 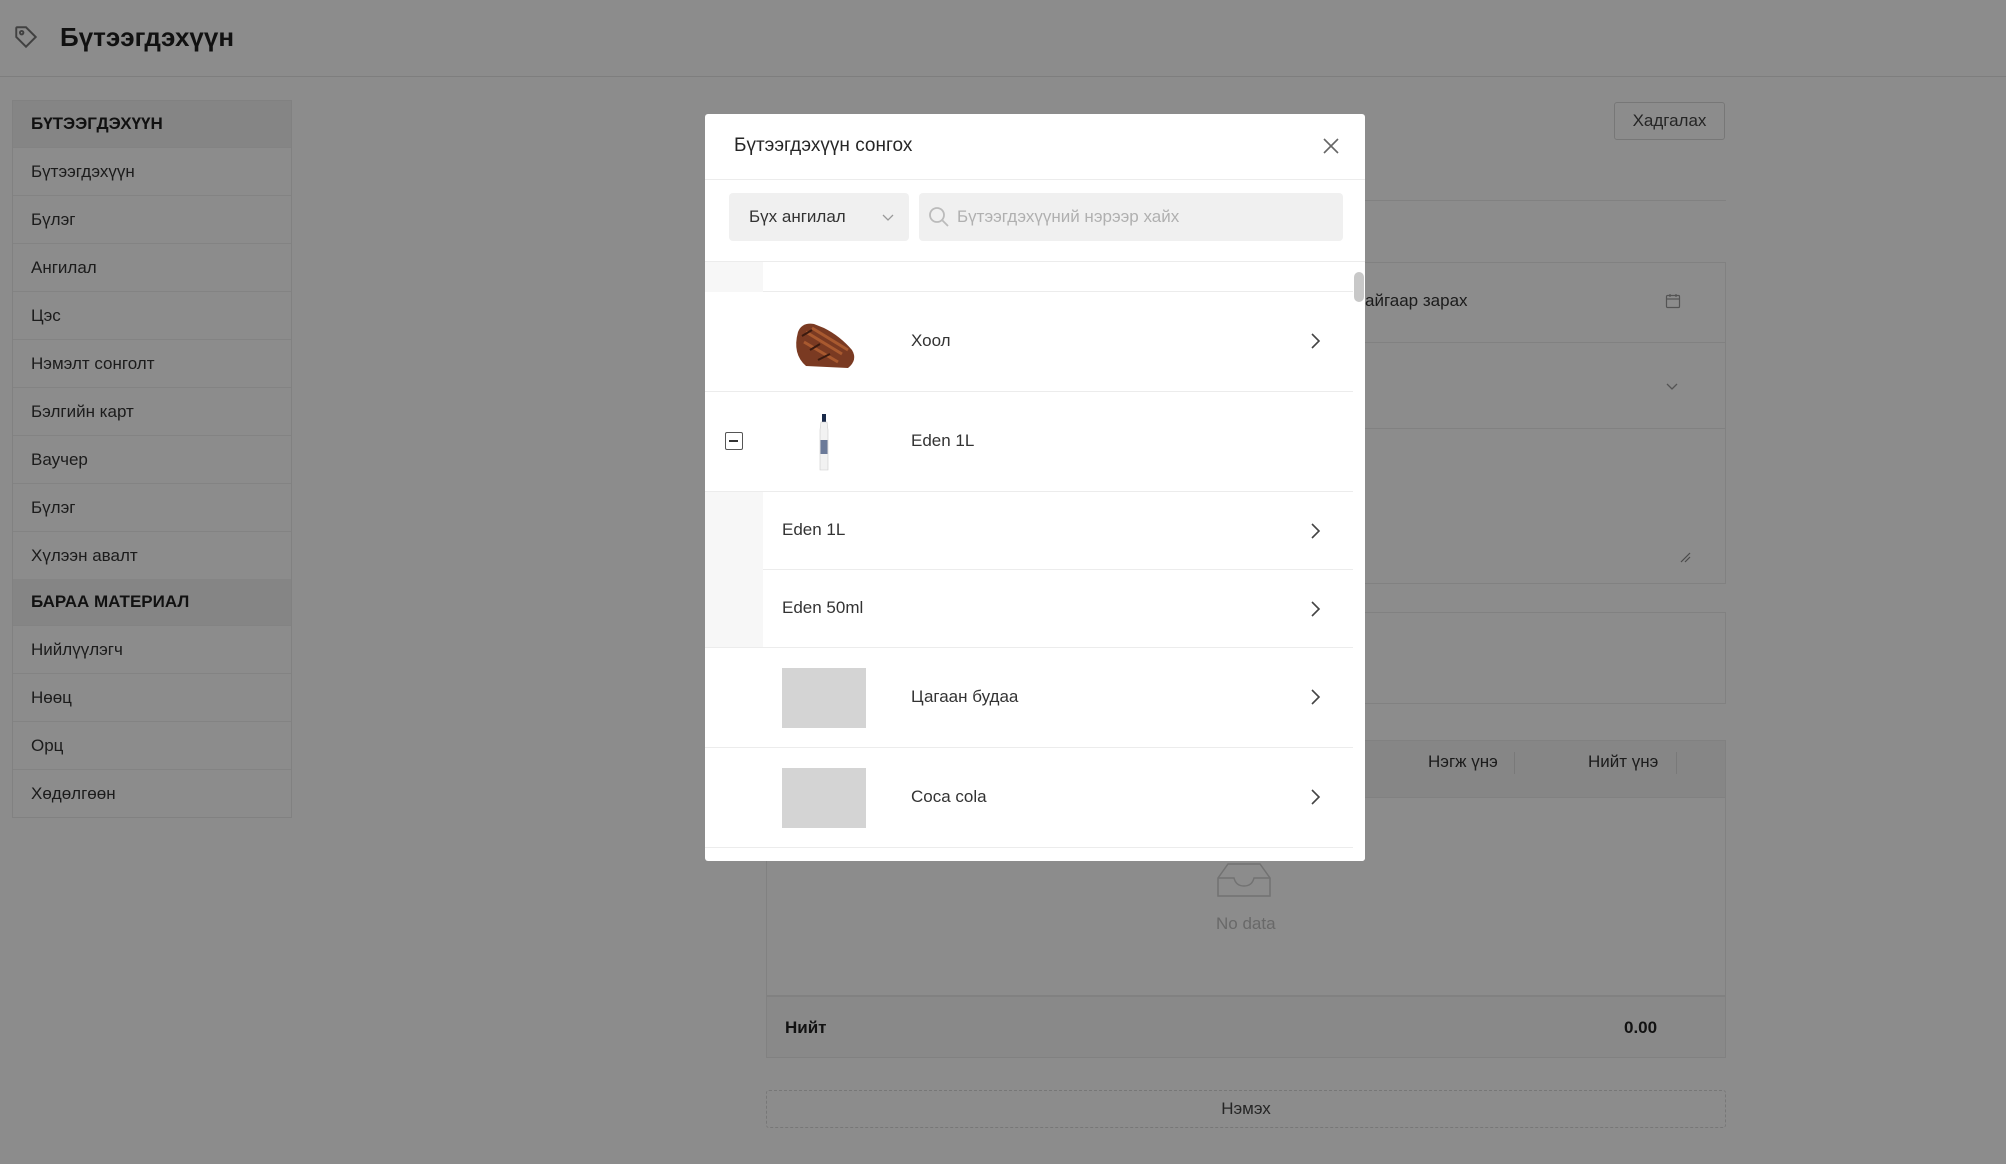 I want to click on list-item: Цагаан будаа, so click(x=1029, y=698).